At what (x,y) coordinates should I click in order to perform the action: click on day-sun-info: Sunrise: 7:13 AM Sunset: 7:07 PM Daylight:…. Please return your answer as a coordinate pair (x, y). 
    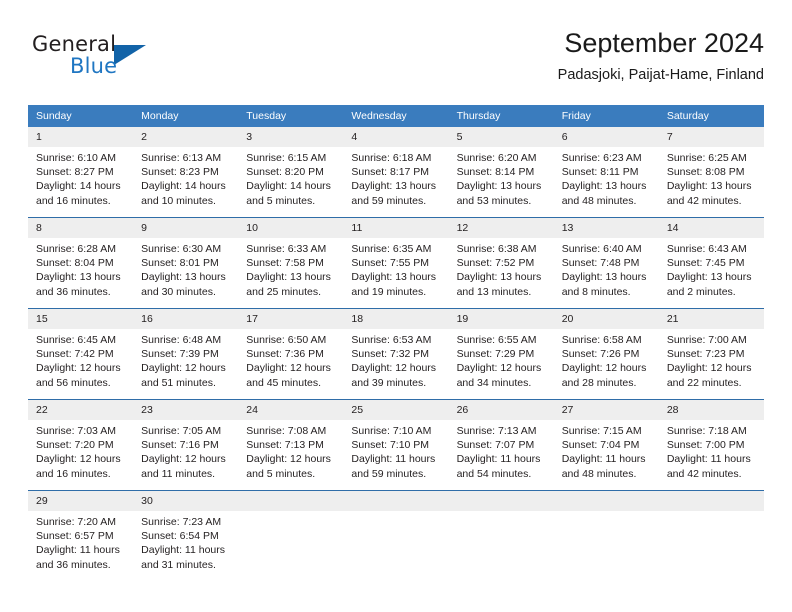
    Looking at the image, I should click on (501, 450).